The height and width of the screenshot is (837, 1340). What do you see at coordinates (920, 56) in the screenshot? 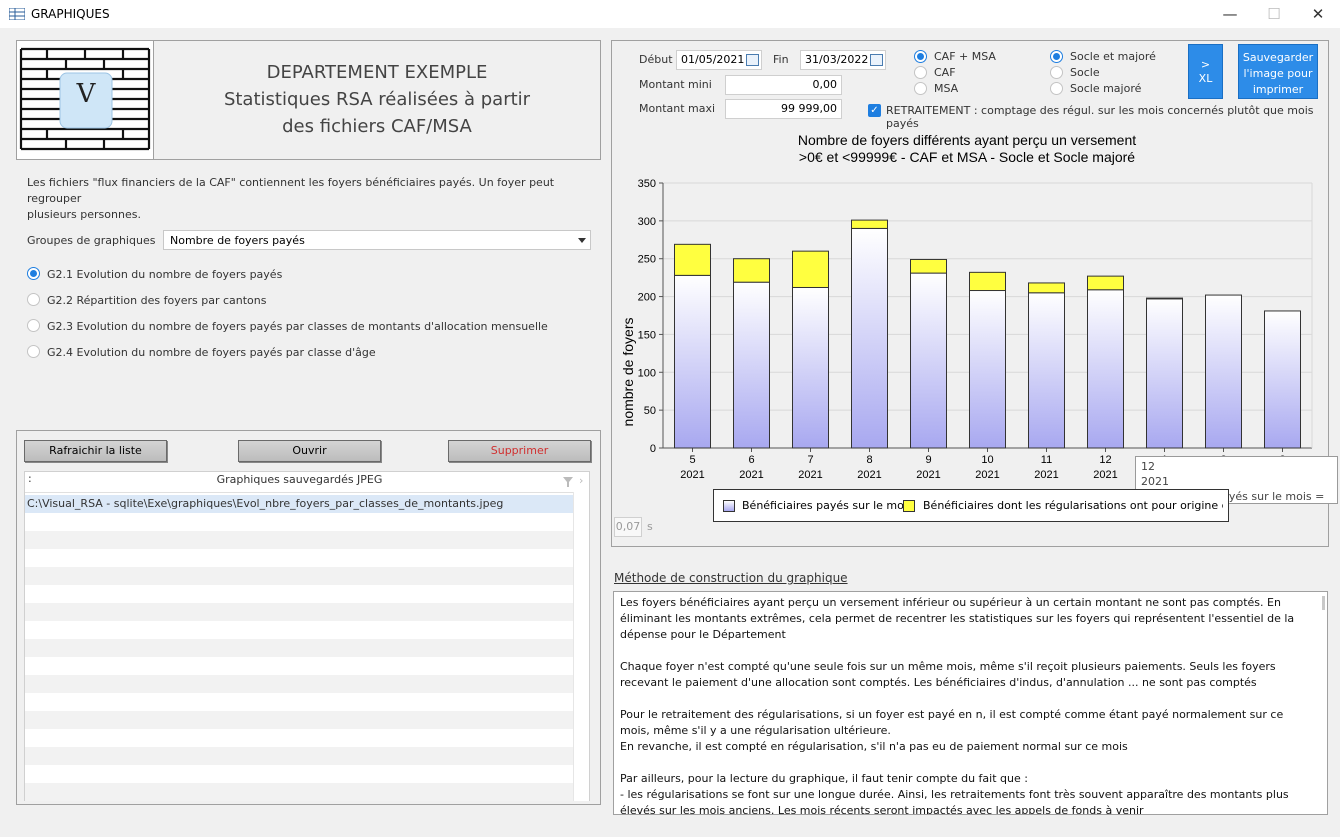
I see `radio-caf-msa` at bounding box center [920, 56].